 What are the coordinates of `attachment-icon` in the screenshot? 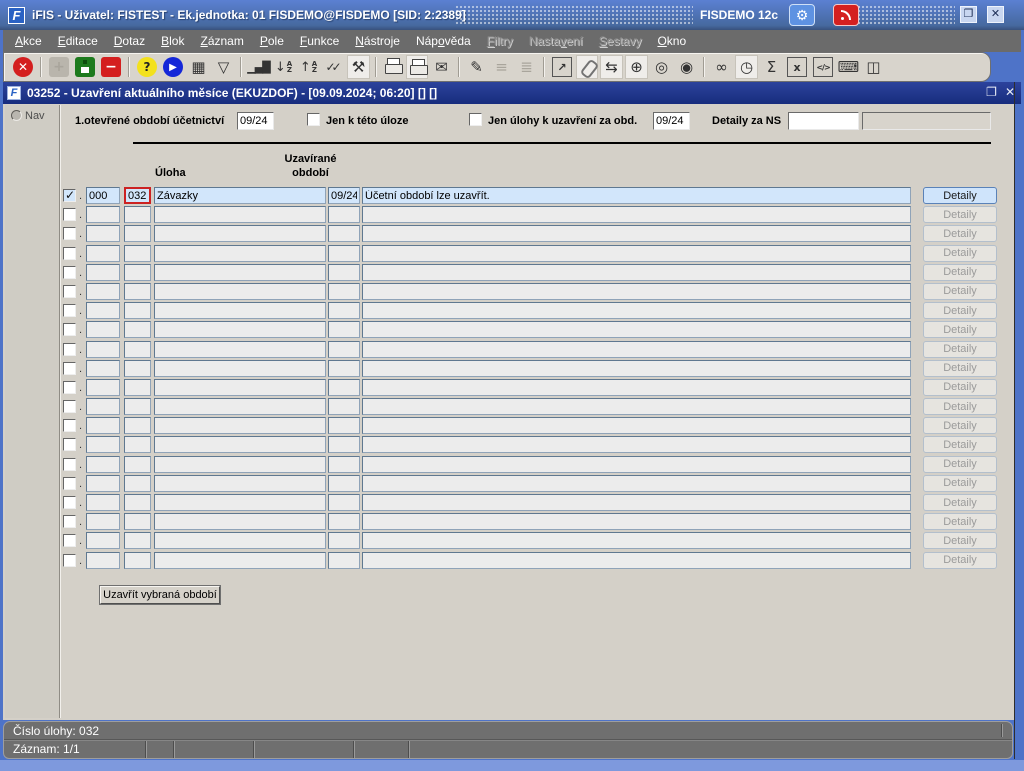 It's located at (587, 67).